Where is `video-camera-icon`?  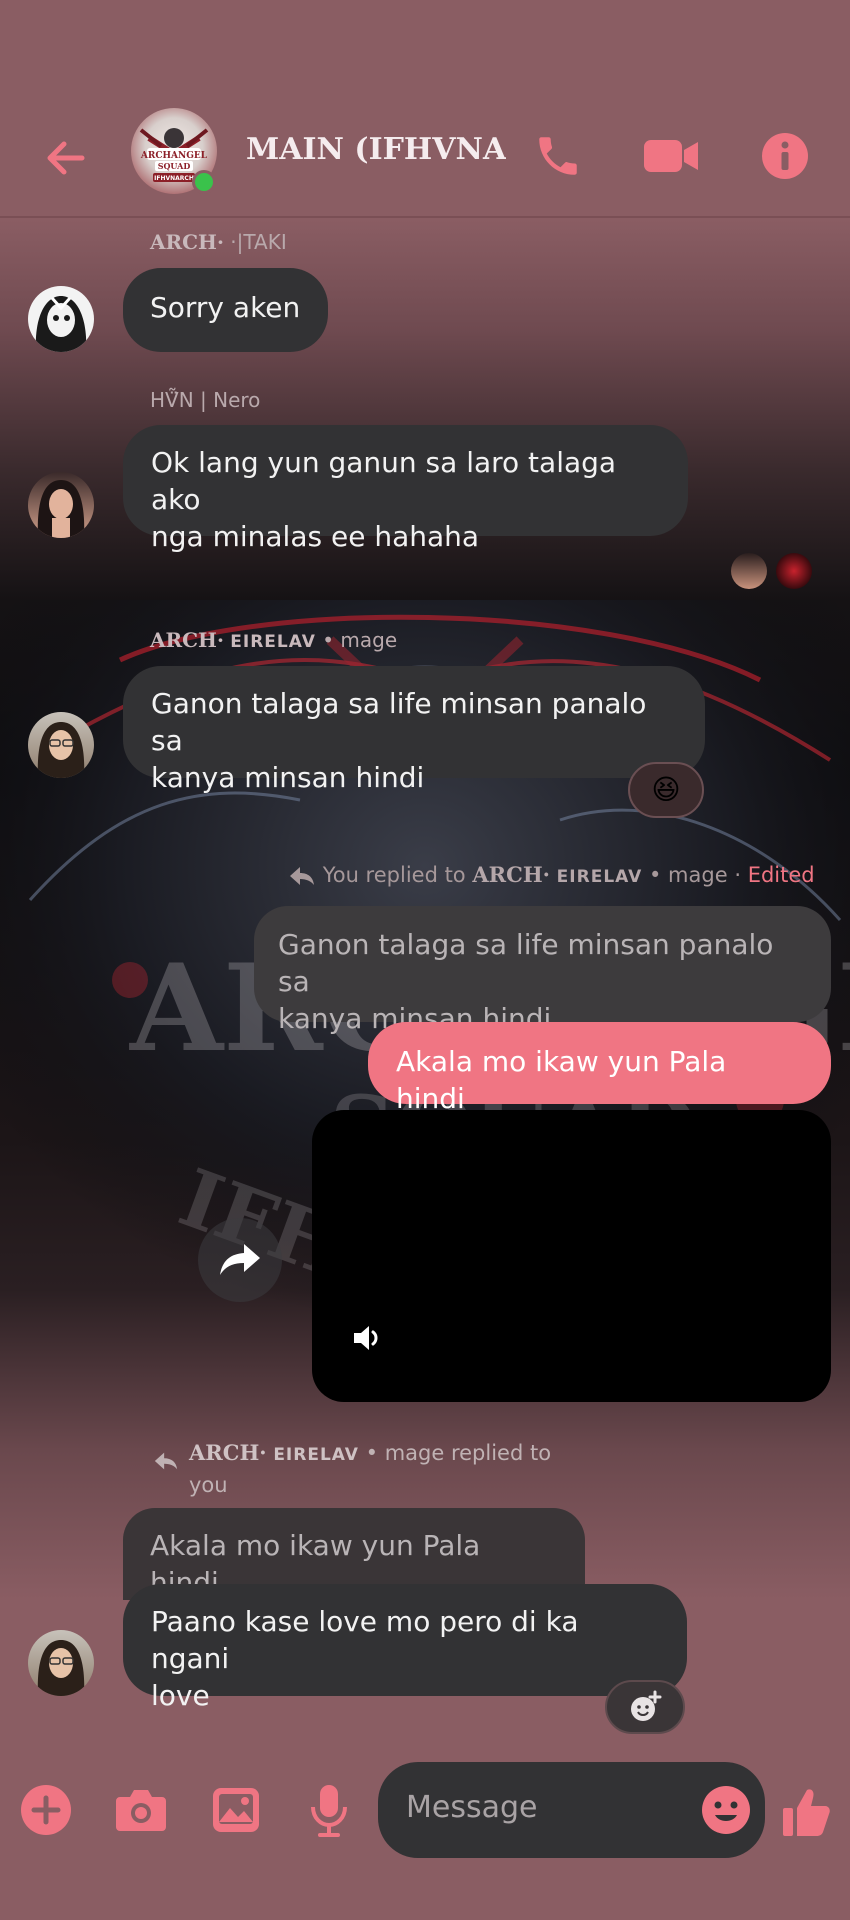 video-camera-icon is located at coordinates (671, 156).